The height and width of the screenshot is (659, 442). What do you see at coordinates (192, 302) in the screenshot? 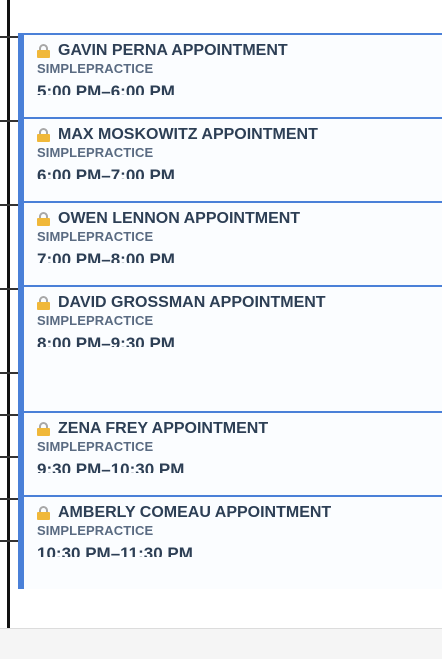
I see `event-title: DAVID GROSSMAN APPOINTMENT` at bounding box center [192, 302].